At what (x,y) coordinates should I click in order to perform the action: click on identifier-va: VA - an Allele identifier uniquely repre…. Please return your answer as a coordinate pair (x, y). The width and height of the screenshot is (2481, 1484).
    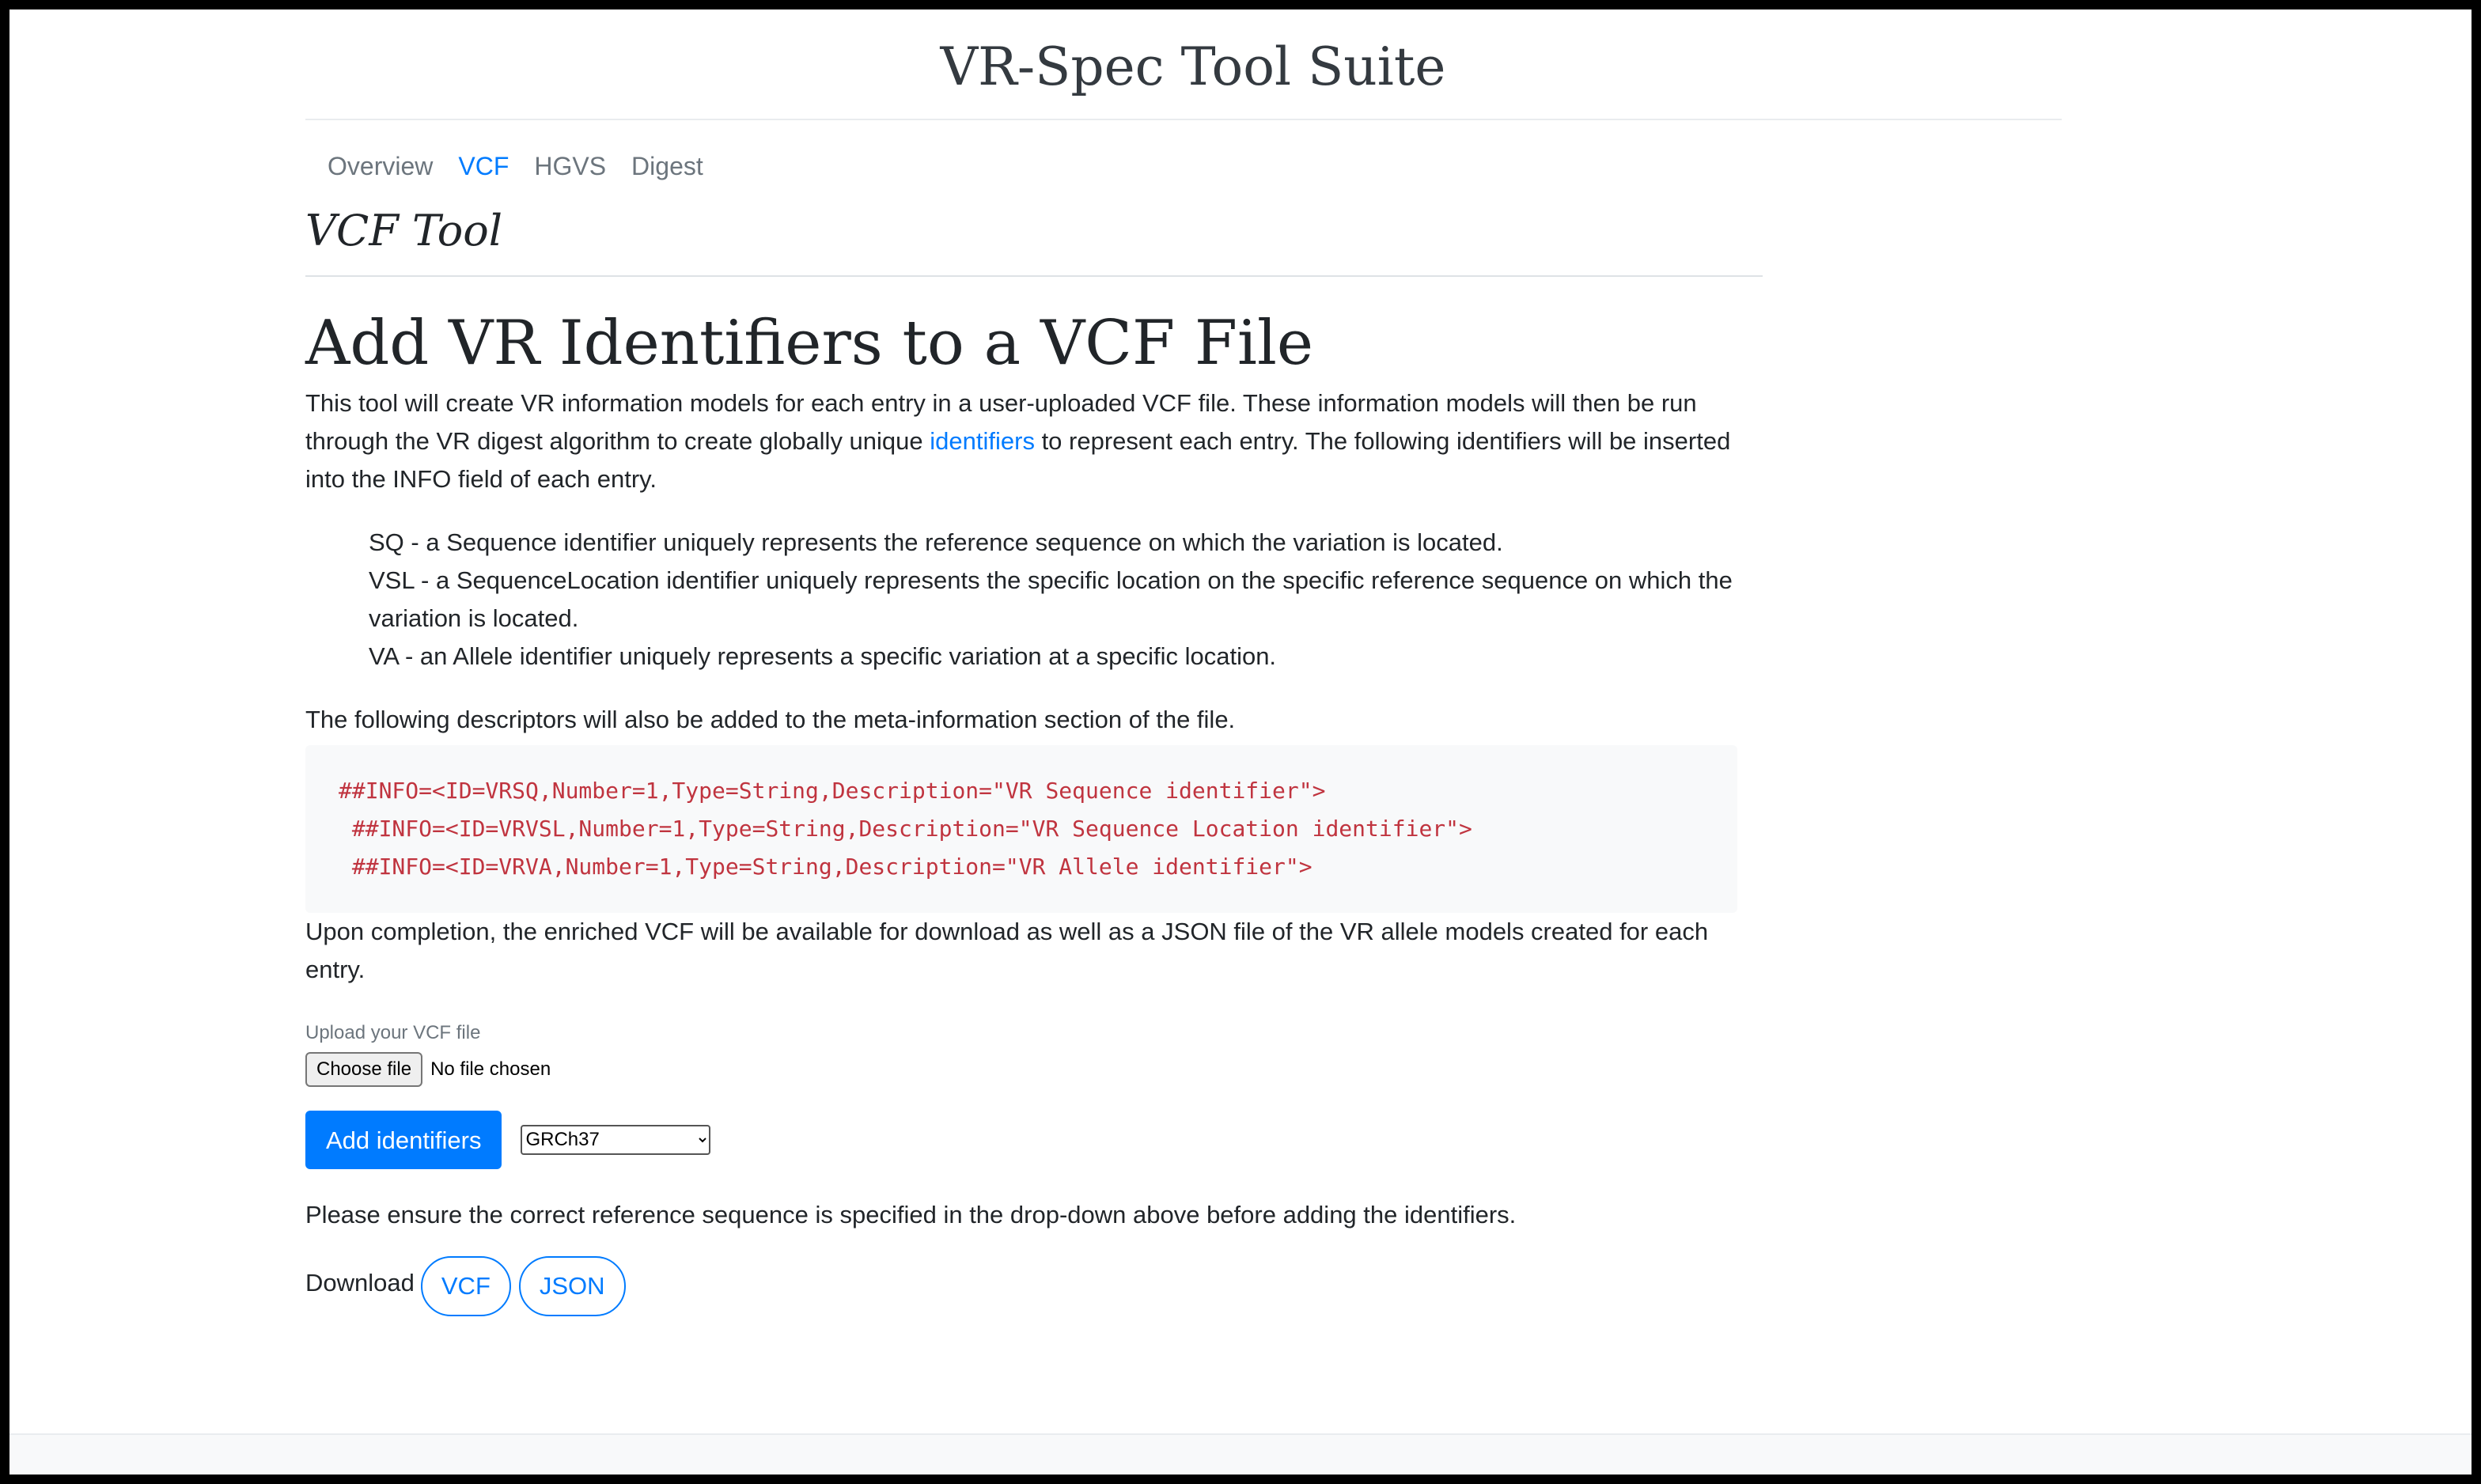
    Looking at the image, I should click on (823, 656).